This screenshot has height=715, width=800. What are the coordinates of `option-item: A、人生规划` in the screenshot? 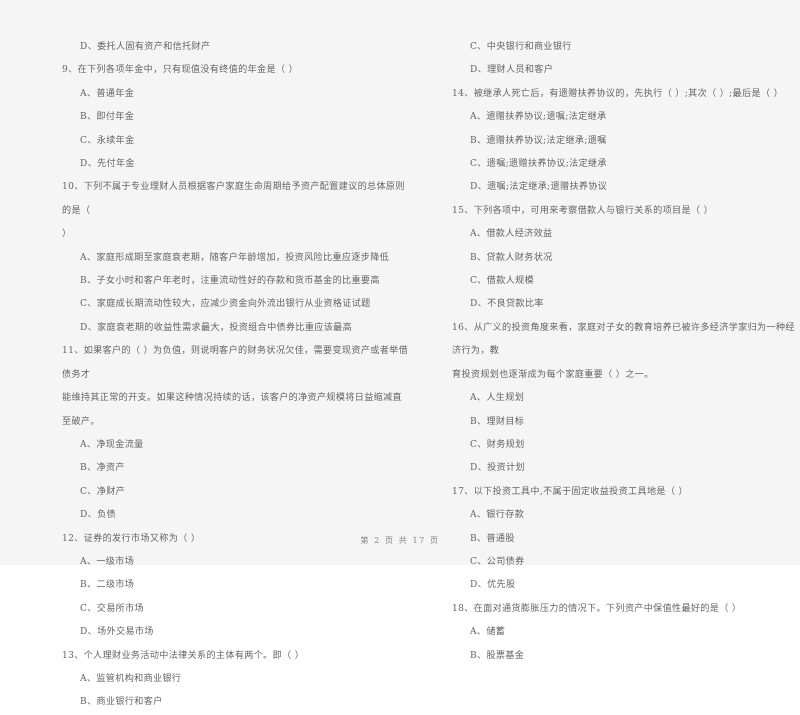 It's located at (497, 398).